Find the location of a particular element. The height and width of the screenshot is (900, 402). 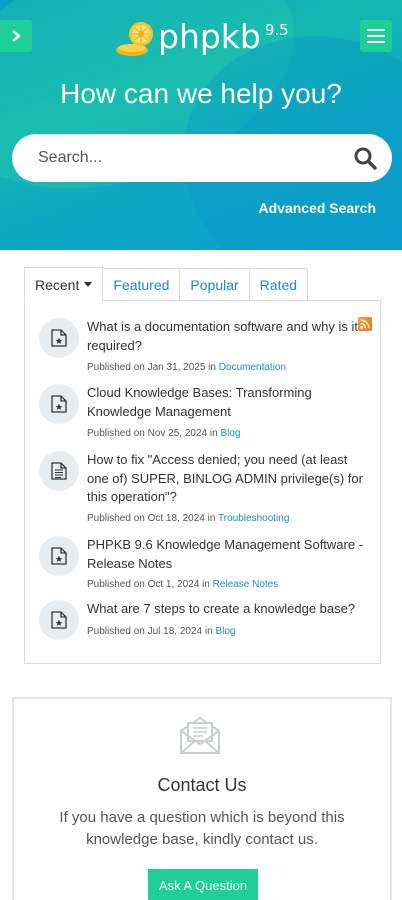

search-bar is located at coordinates (202, 158).